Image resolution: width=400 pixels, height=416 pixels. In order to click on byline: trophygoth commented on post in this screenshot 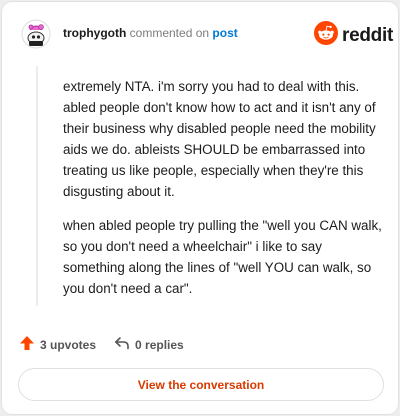, I will do `click(150, 33)`.